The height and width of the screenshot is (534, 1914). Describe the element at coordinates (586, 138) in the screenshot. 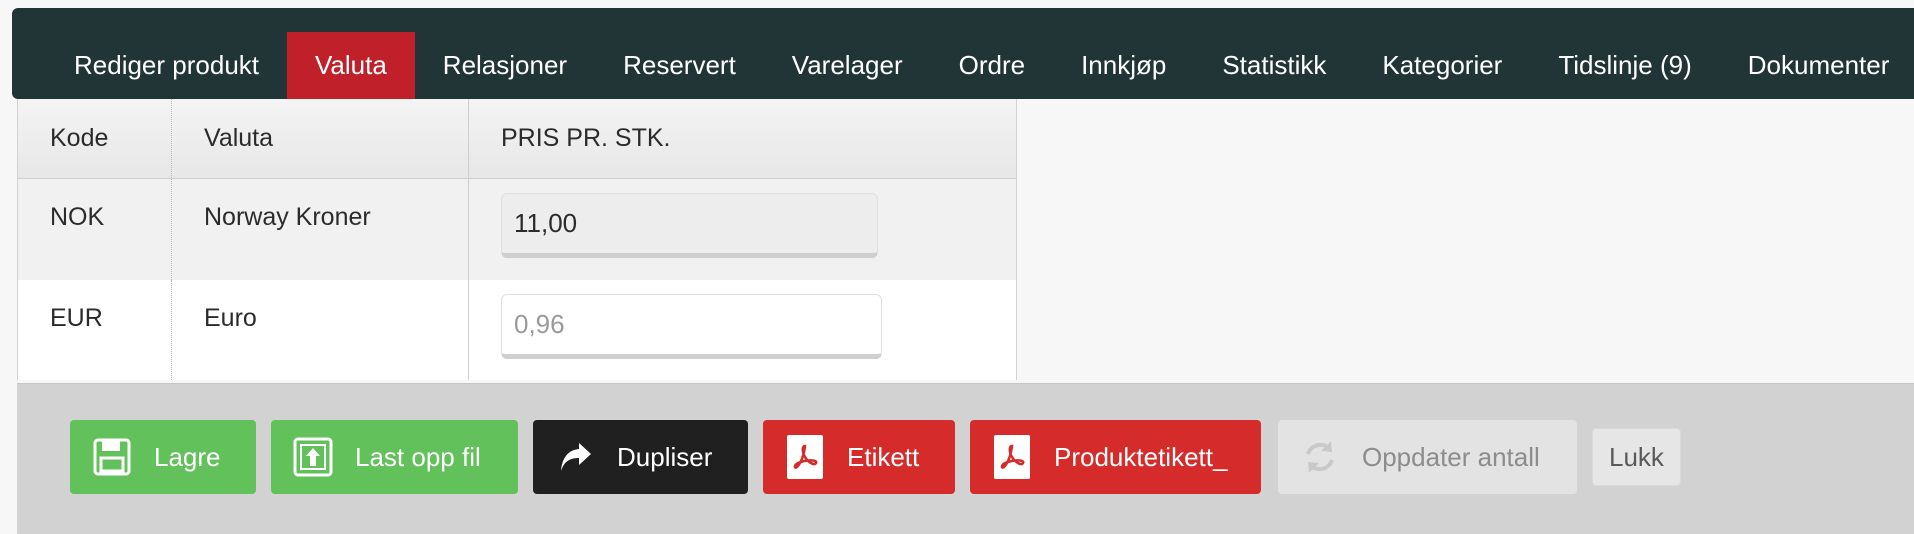

I see `column-header-price: PRIS PR. STK.` at that location.